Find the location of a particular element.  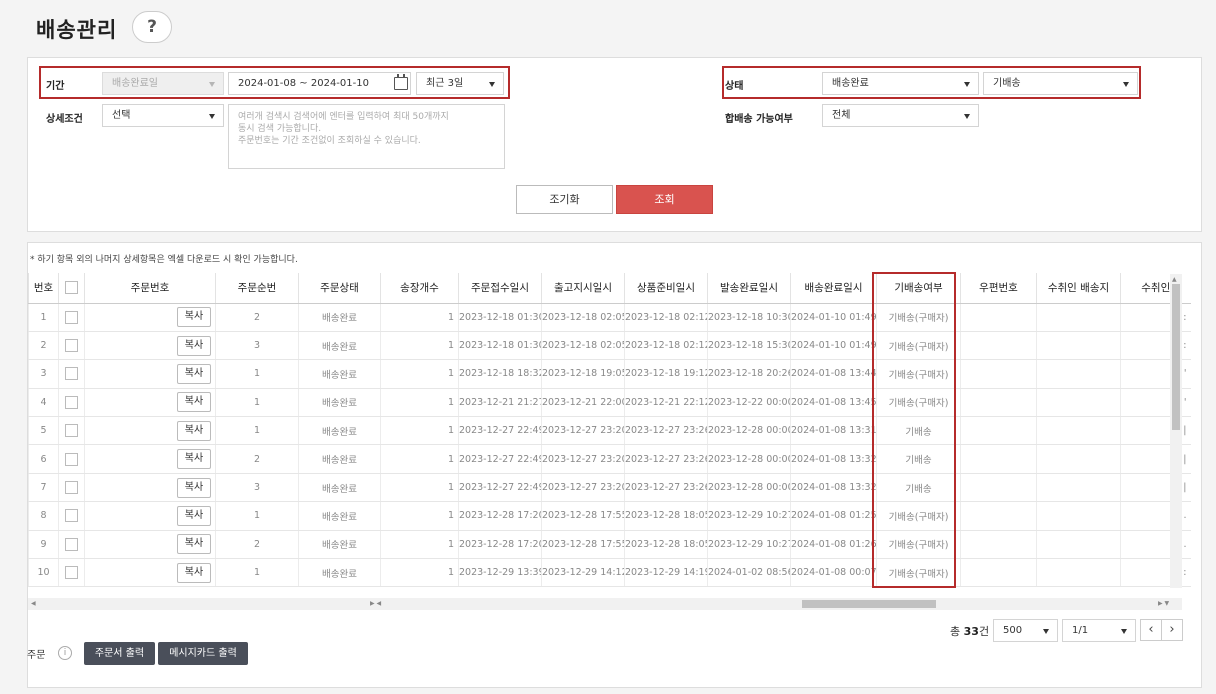

quick-range-select: 최근 3일 is located at coordinates (460, 83).